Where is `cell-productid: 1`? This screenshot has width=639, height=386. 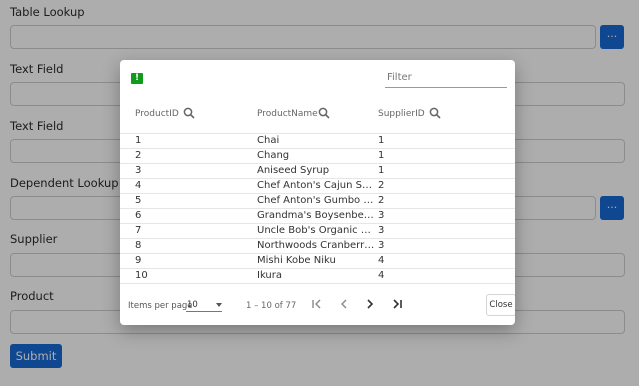
cell-productid: 1 is located at coordinates (138, 140).